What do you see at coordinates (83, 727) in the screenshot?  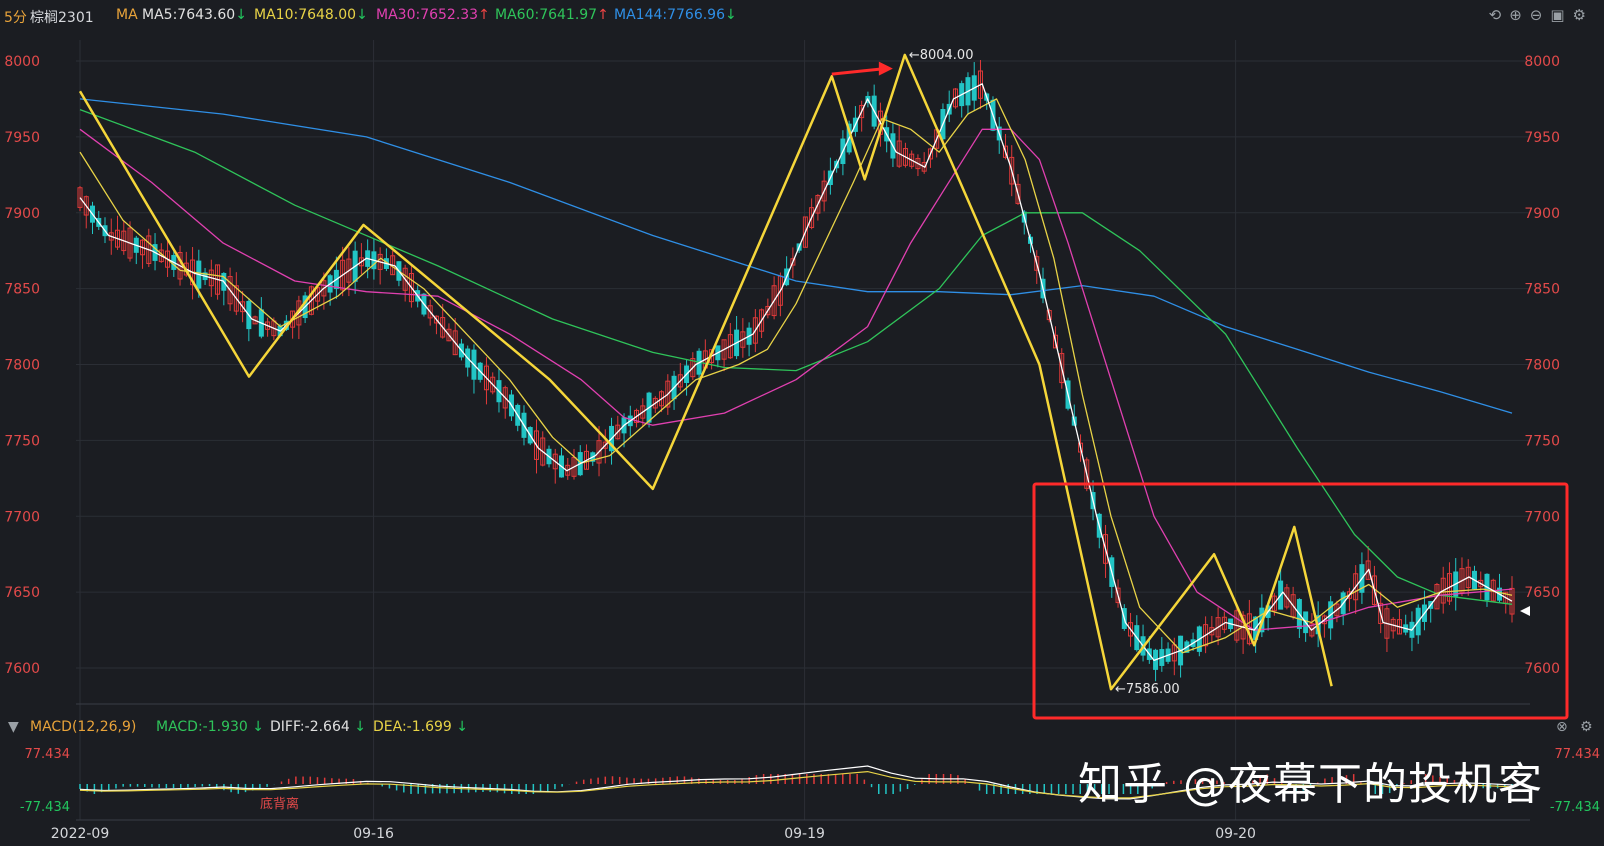 I see `macd-title: MACD(12,26,9)` at bounding box center [83, 727].